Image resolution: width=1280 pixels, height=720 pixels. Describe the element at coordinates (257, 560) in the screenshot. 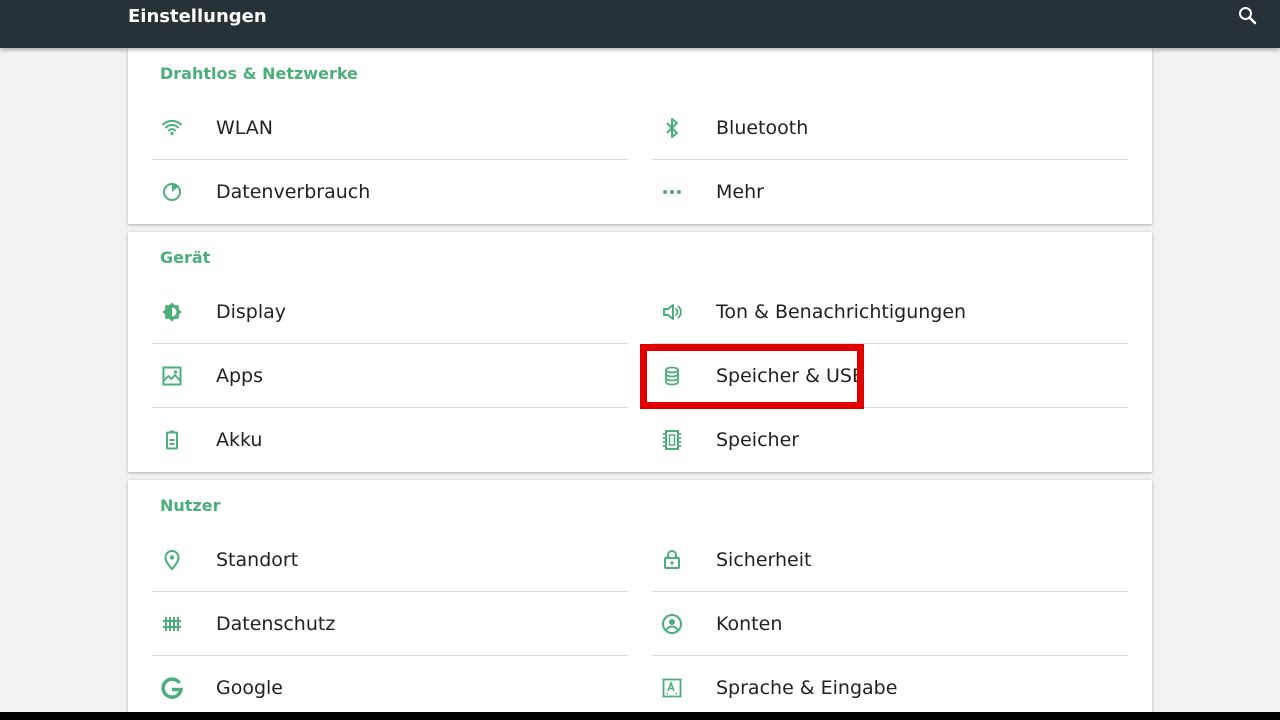

I see `settings-item-label: Standort` at that location.